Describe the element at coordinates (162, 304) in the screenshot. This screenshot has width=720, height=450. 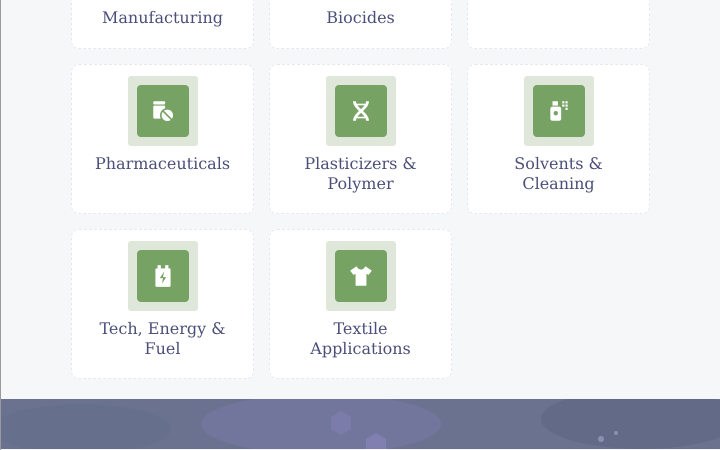
I see `category-card: Tech, Energy & Fuel` at that location.